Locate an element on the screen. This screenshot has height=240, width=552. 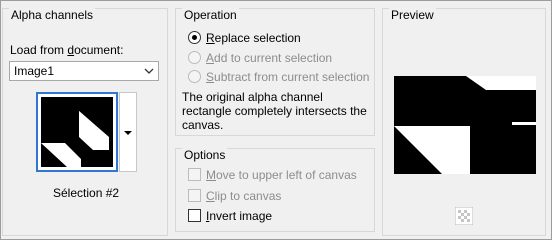
preview-image is located at coordinates (465, 125).